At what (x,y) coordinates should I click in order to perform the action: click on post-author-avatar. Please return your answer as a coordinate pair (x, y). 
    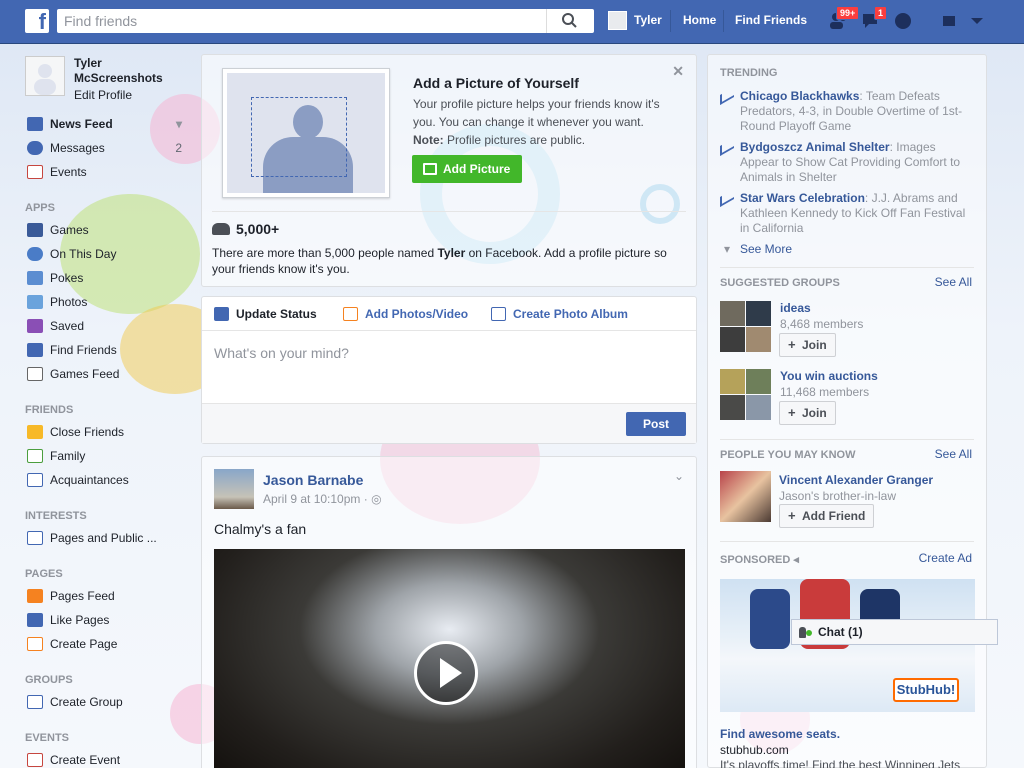
    Looking at the image, I should click on (234, 489).